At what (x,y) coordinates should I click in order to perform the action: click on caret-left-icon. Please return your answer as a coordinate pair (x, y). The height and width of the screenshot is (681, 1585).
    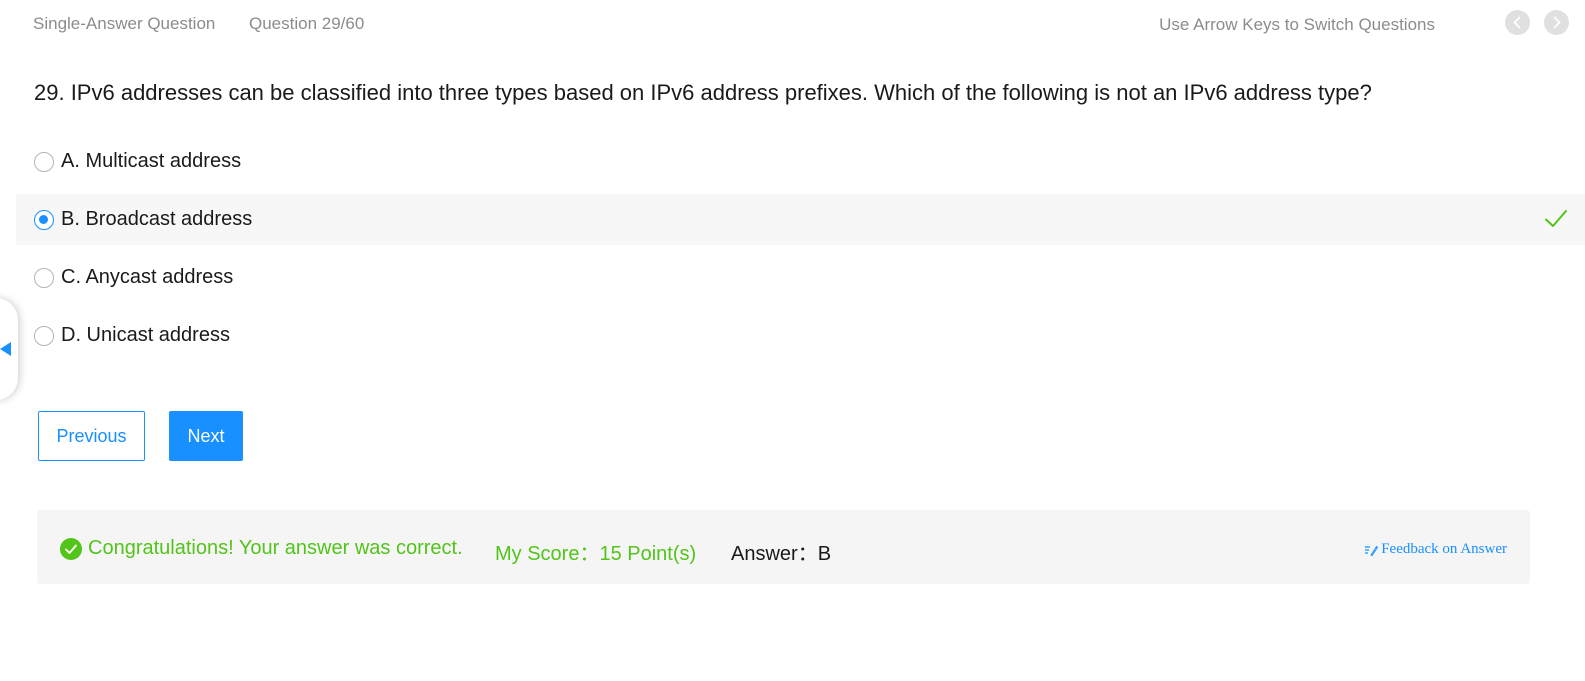
    Looking at the image, I should click on (5, 349).